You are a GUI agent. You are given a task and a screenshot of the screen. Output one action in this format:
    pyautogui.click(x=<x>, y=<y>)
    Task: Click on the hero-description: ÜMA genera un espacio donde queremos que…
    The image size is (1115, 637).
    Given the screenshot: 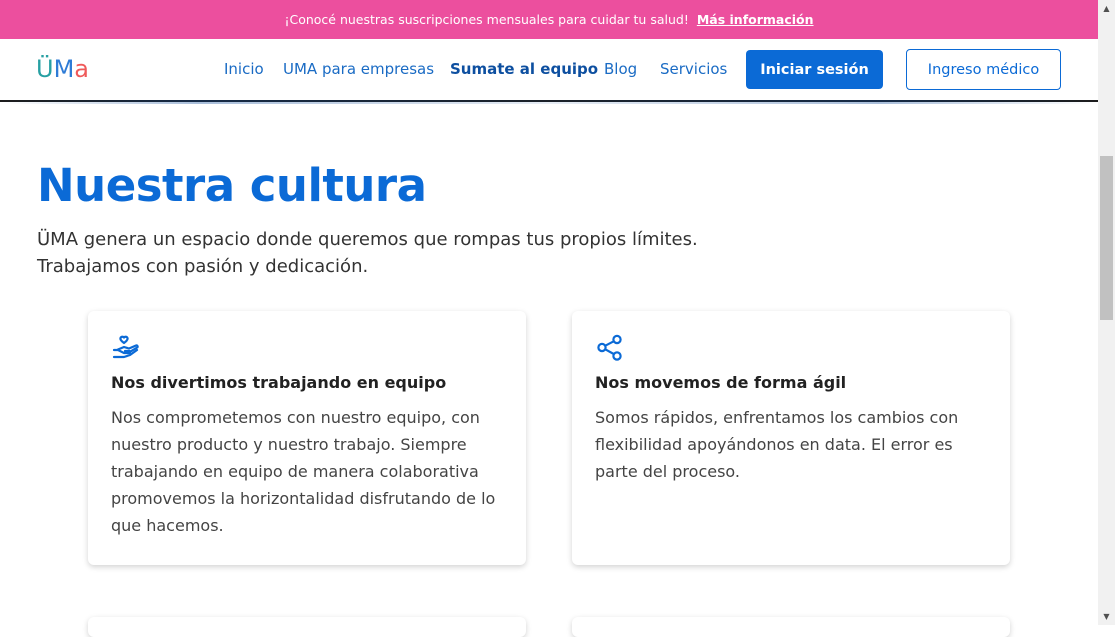 What is the action you would take?
    pyautogui.click(x=397, y=253)
    